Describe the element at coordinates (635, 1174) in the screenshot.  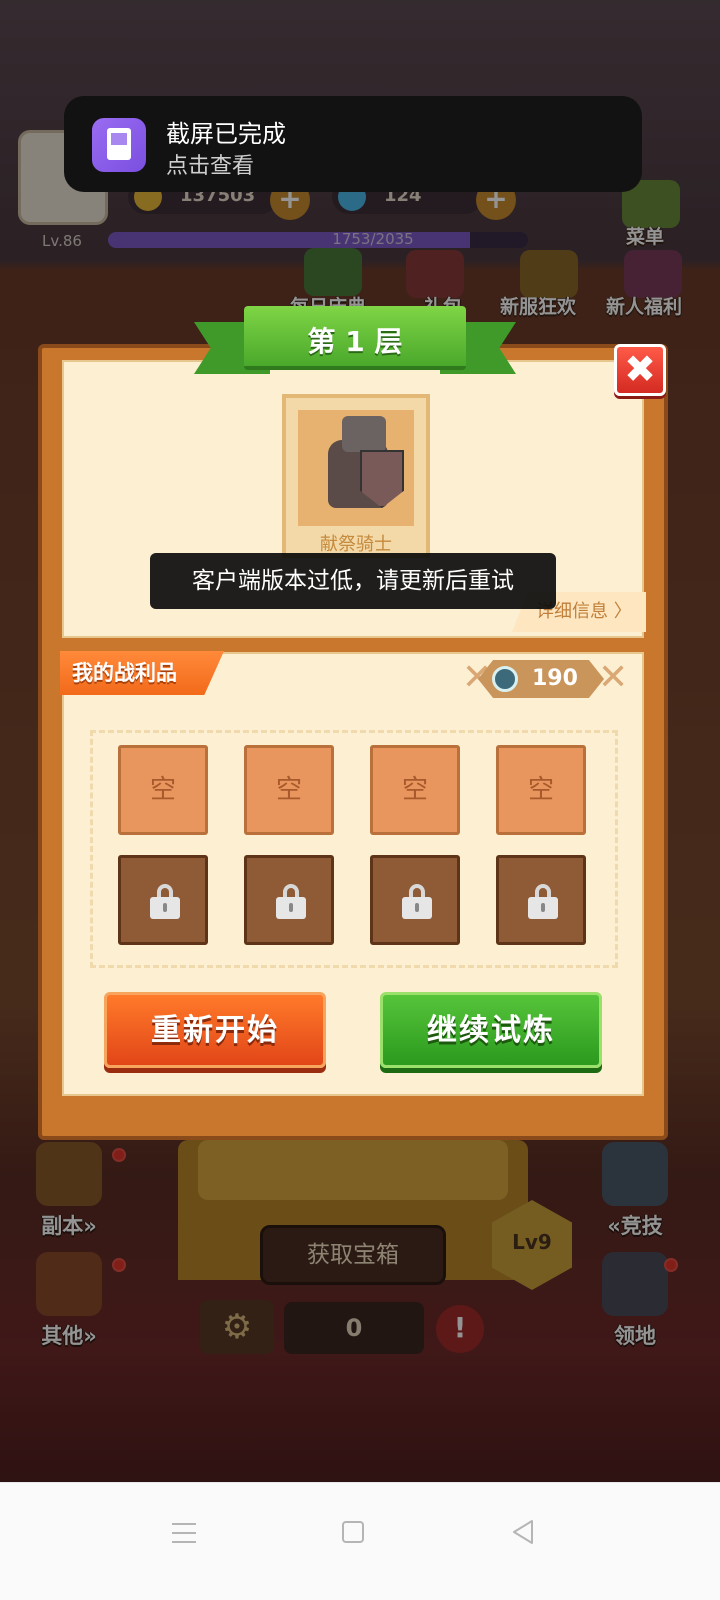
I see `crossed-swords-icon` at that location.